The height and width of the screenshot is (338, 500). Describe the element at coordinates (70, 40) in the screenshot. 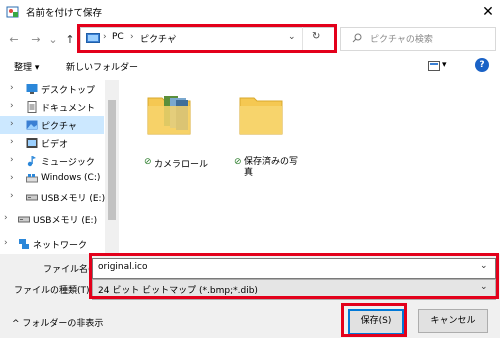

I see `up-button: ↑` at that location.